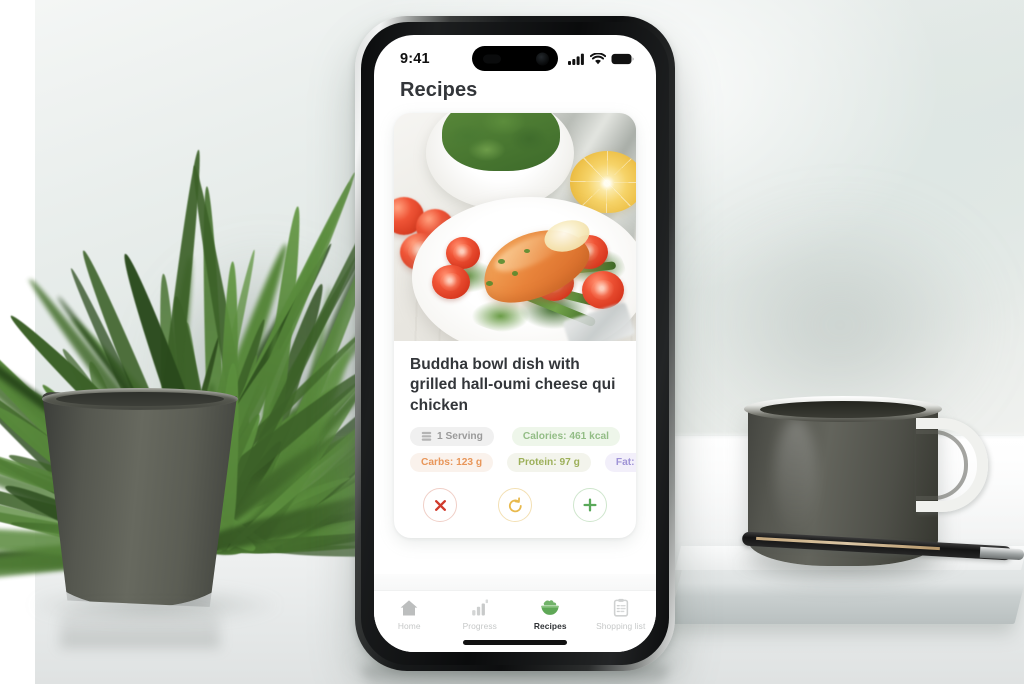 The height and width of the screenshot is (684, 1024). I want to click on plate-tomato-1-flesh, so click(463, 253).